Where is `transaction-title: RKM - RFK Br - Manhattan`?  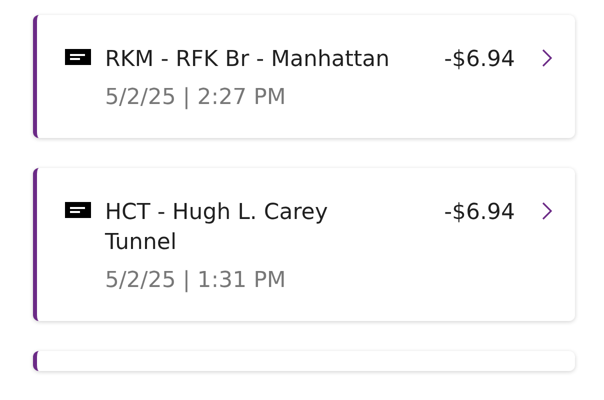
transaction-title: RKM - RFK Br - Manhattan is located at coordinates (248, 60).